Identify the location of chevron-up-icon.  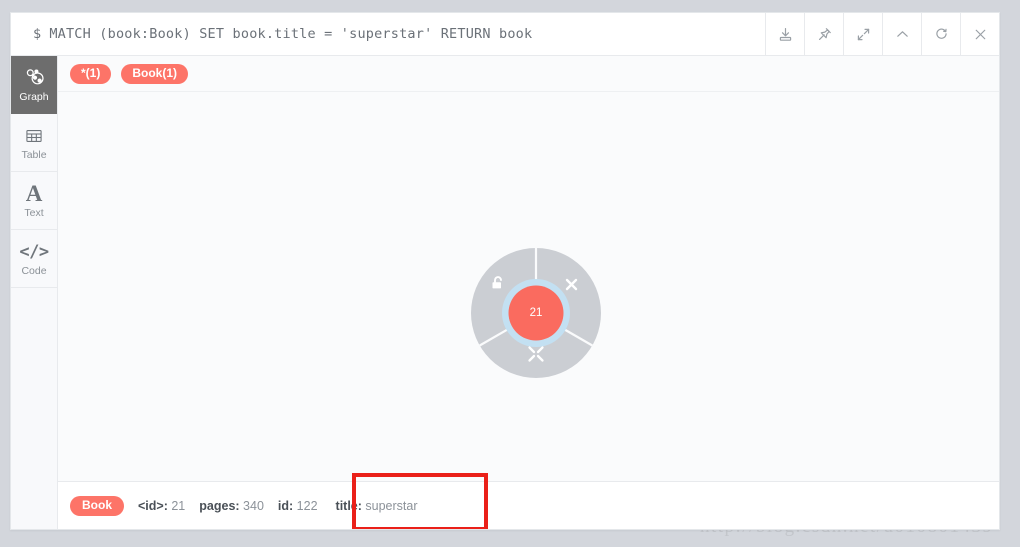
(902, 34).